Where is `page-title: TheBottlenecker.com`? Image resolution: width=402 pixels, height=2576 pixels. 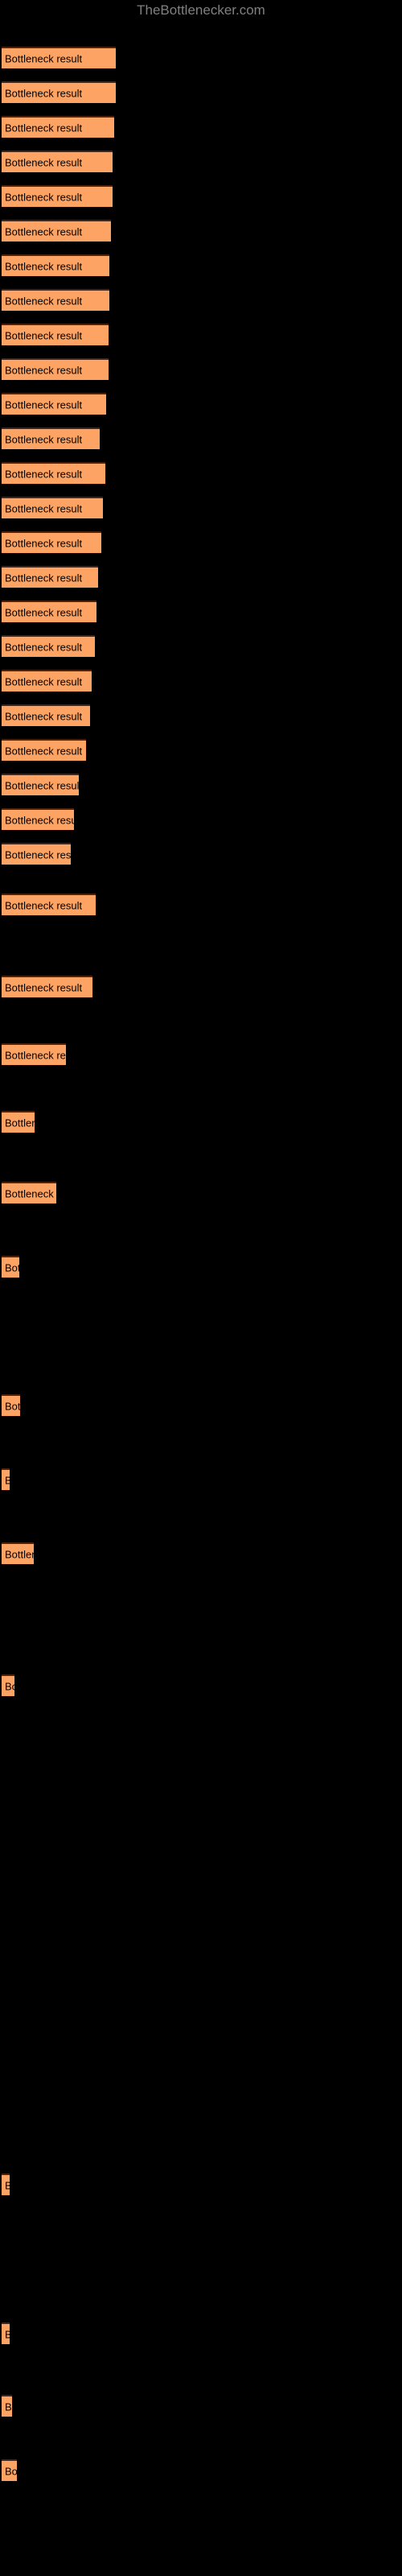 page-title: TheBottlenecker.com is located at coordinates (201, 10).